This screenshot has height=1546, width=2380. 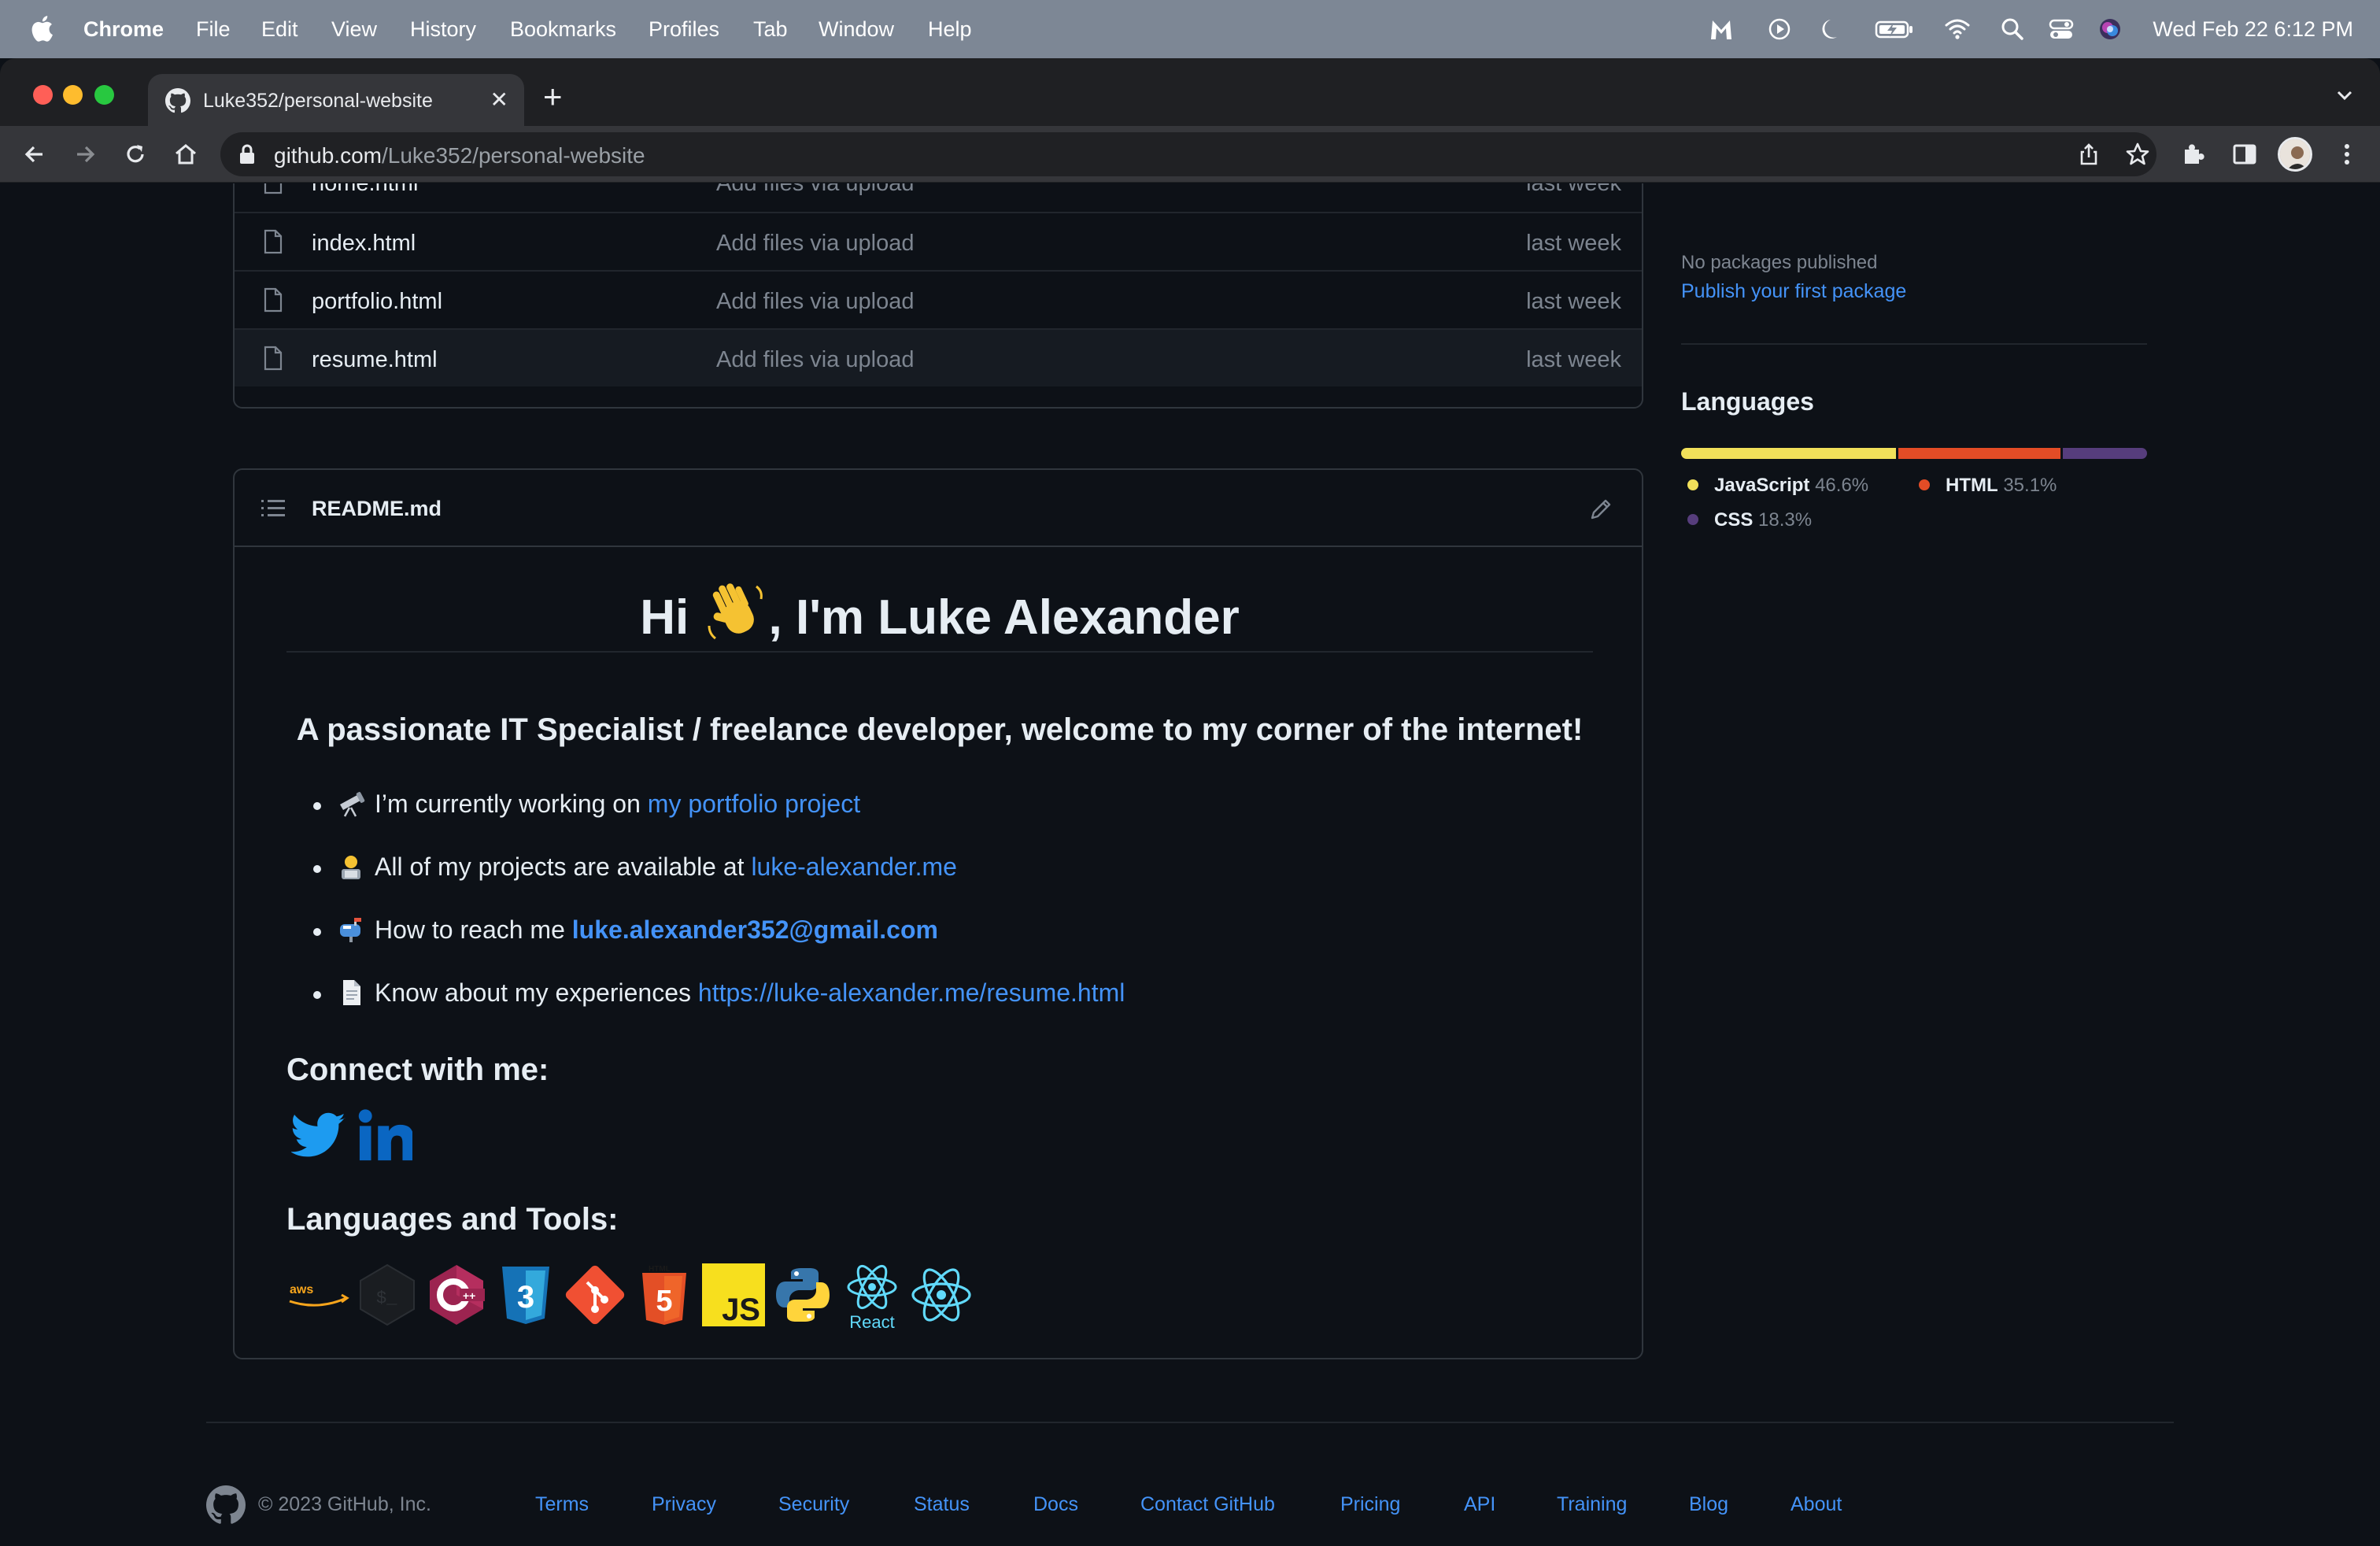 What do you see at coordinates (1979, 453) in the screenshot?
I see `language-bar-segment-html` at bounding box center [1979, 453].